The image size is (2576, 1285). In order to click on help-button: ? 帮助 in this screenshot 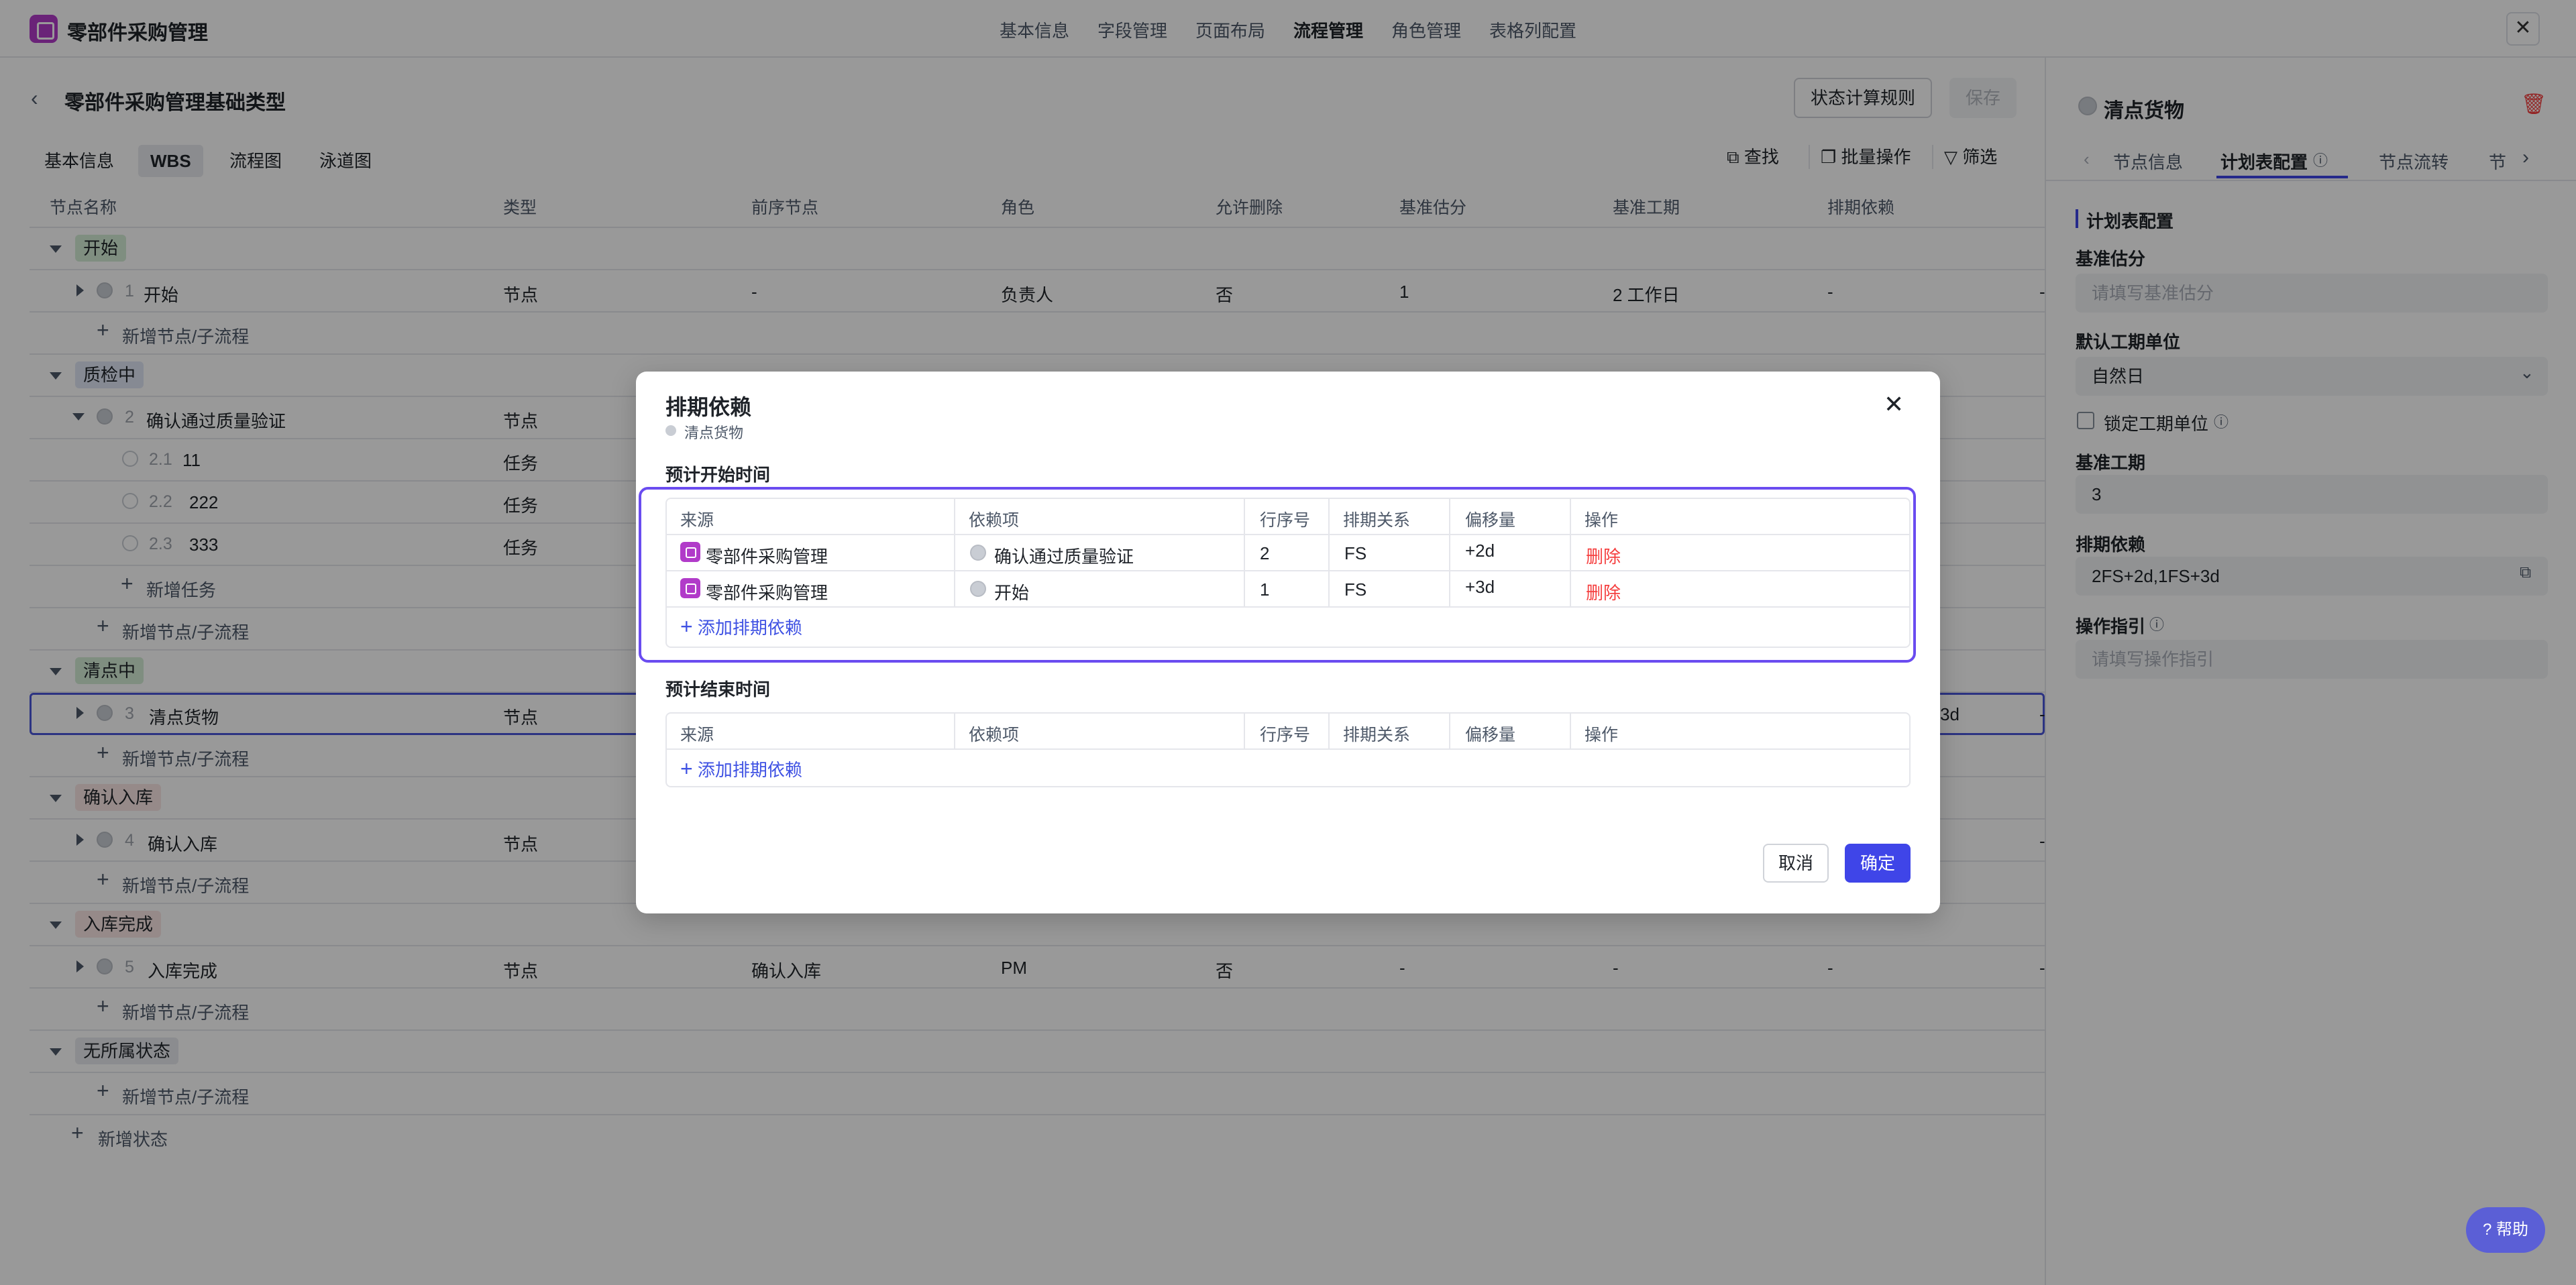, I will do `click(2505, 1230)`.